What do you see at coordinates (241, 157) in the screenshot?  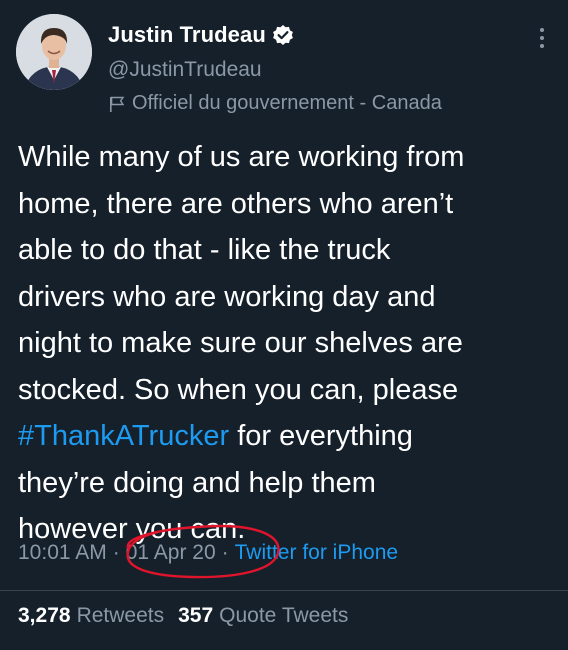 I see `tweet-text-line: While many of us are working from` at bounding box center [241, 157].